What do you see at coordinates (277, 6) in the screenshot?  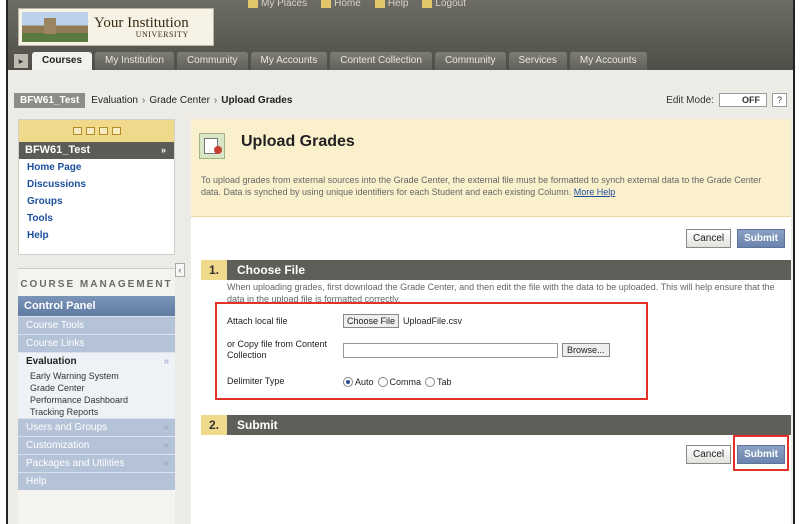 I see `my-places-link: My Places` at bounding box center [277, 6].